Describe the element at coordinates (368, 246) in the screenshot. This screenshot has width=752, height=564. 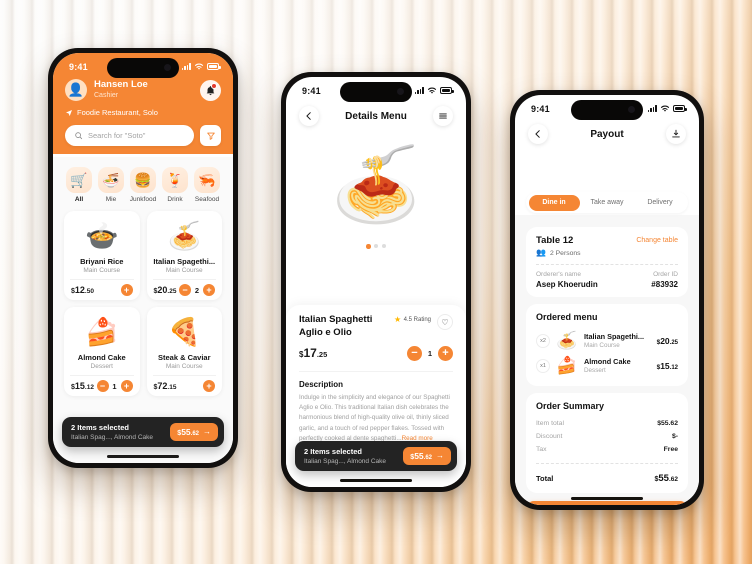
I see `carousel-dot-active` at that location.